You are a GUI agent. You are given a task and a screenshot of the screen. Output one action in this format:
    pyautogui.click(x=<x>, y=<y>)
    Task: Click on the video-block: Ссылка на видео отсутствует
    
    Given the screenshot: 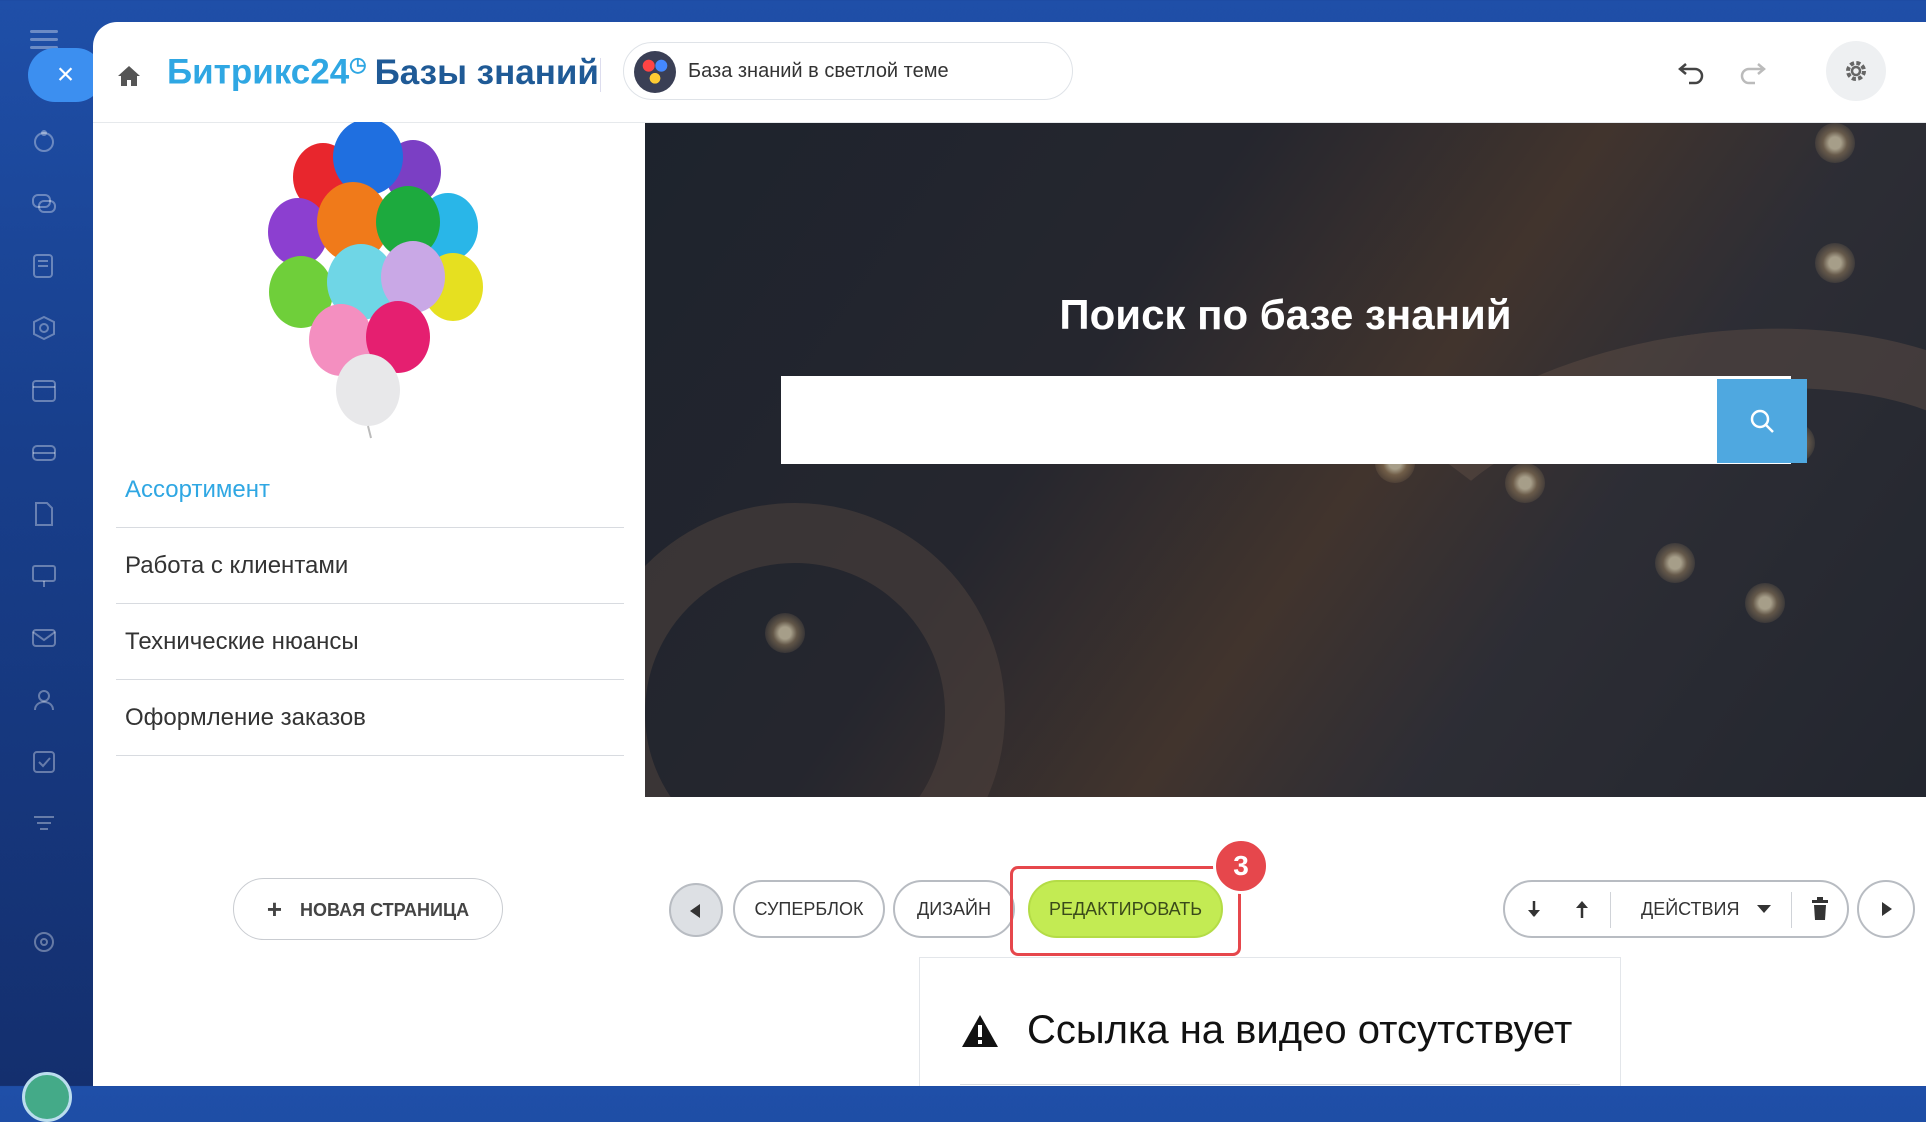 What is the action you would take?
    pyautogui.click(x=1270, y=1021)
    